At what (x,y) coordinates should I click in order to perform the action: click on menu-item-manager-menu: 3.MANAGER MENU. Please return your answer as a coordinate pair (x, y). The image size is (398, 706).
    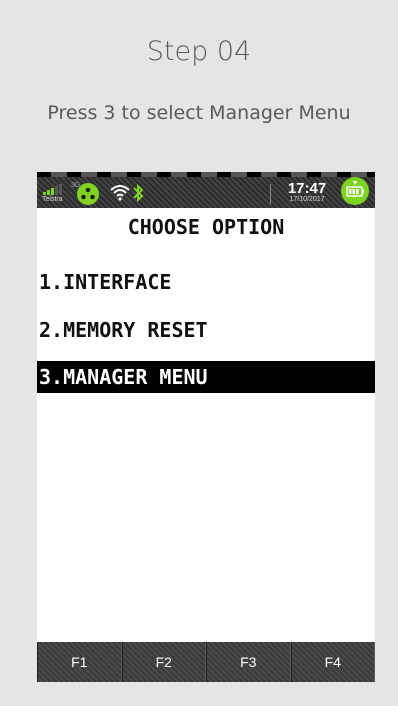
    Looking at the image, I should click on (206, 377).